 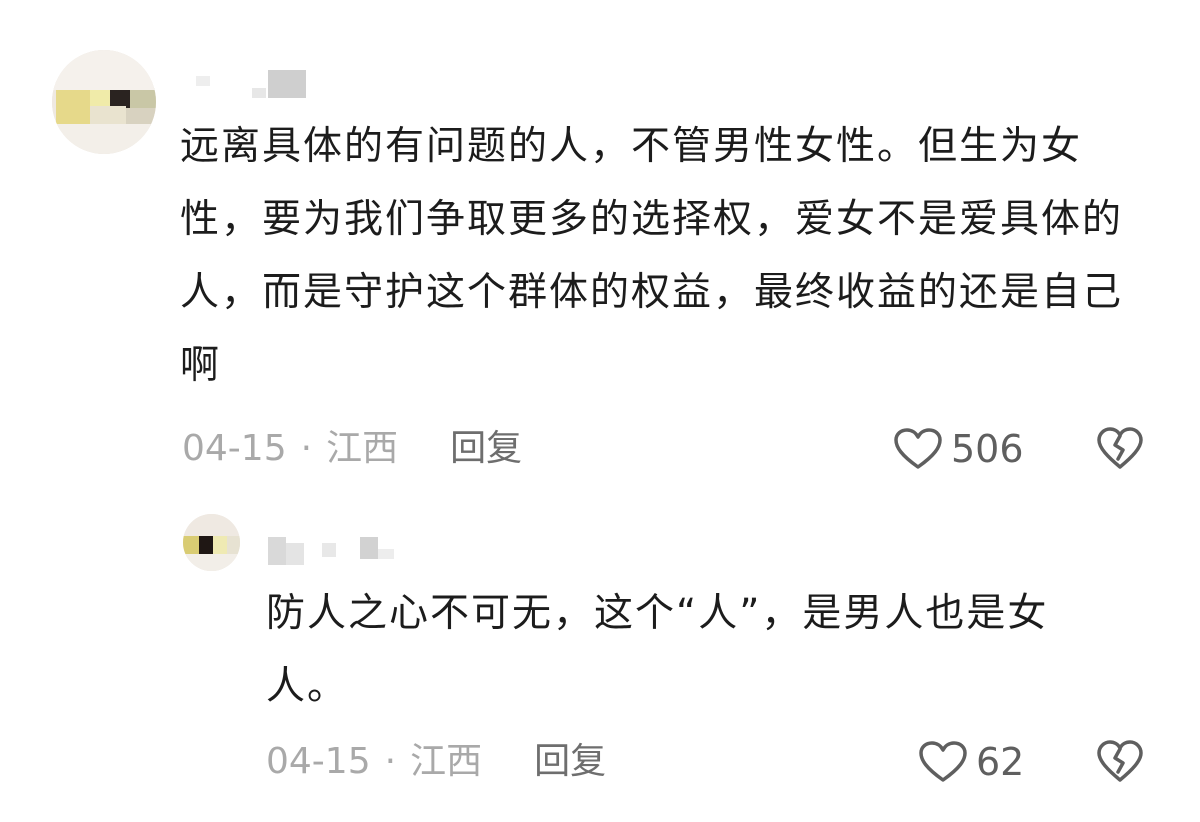 I want to click on reply-like-button: 62, so click(x=971, y=762).